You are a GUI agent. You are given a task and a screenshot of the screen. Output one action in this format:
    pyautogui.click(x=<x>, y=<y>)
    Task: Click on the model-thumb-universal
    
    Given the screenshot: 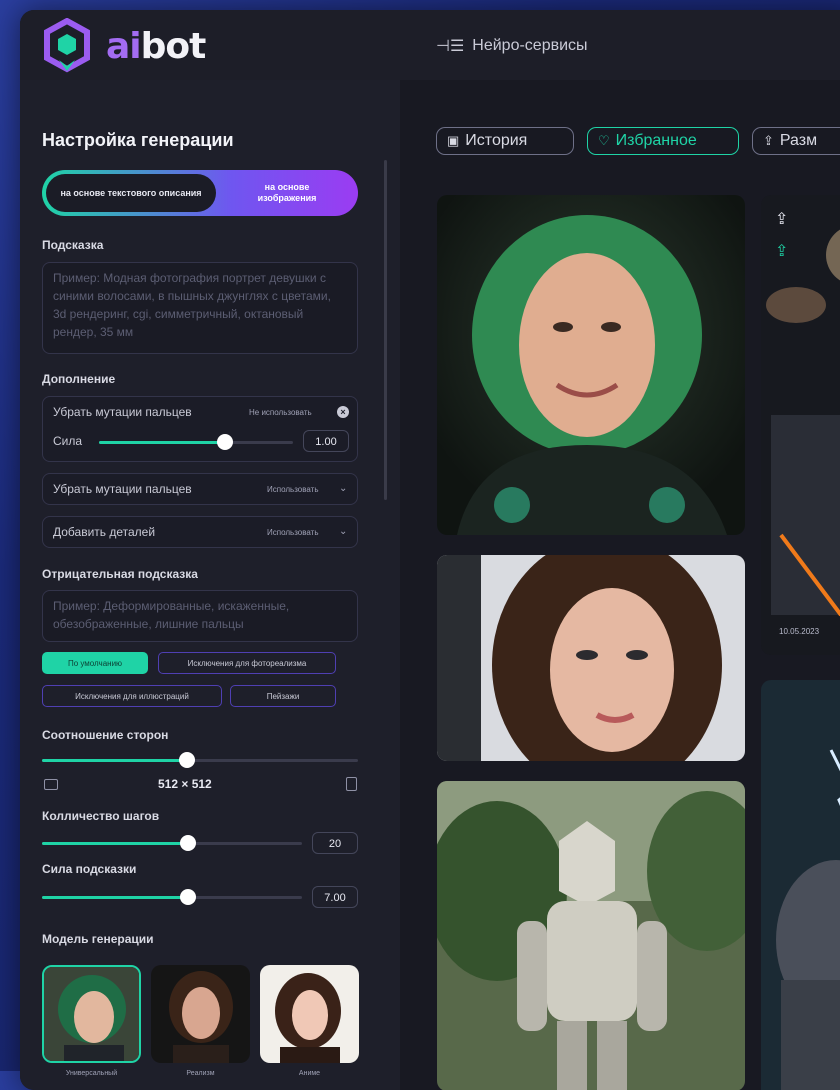 What is the action you would take?
    pyautogui.click(x=91, y=1014)
    